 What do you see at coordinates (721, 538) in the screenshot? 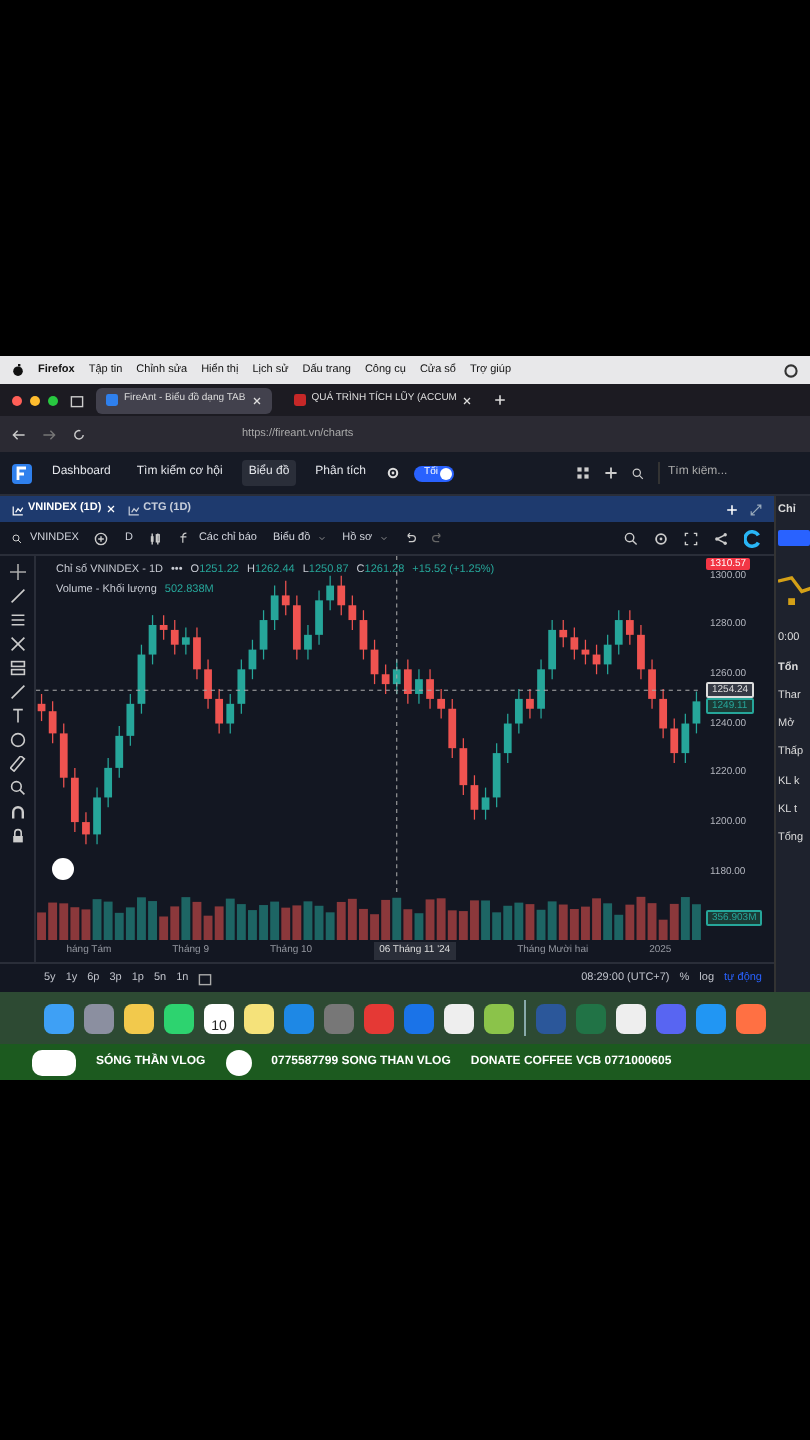
I see `share-icon` at bounding box center [721, 538].